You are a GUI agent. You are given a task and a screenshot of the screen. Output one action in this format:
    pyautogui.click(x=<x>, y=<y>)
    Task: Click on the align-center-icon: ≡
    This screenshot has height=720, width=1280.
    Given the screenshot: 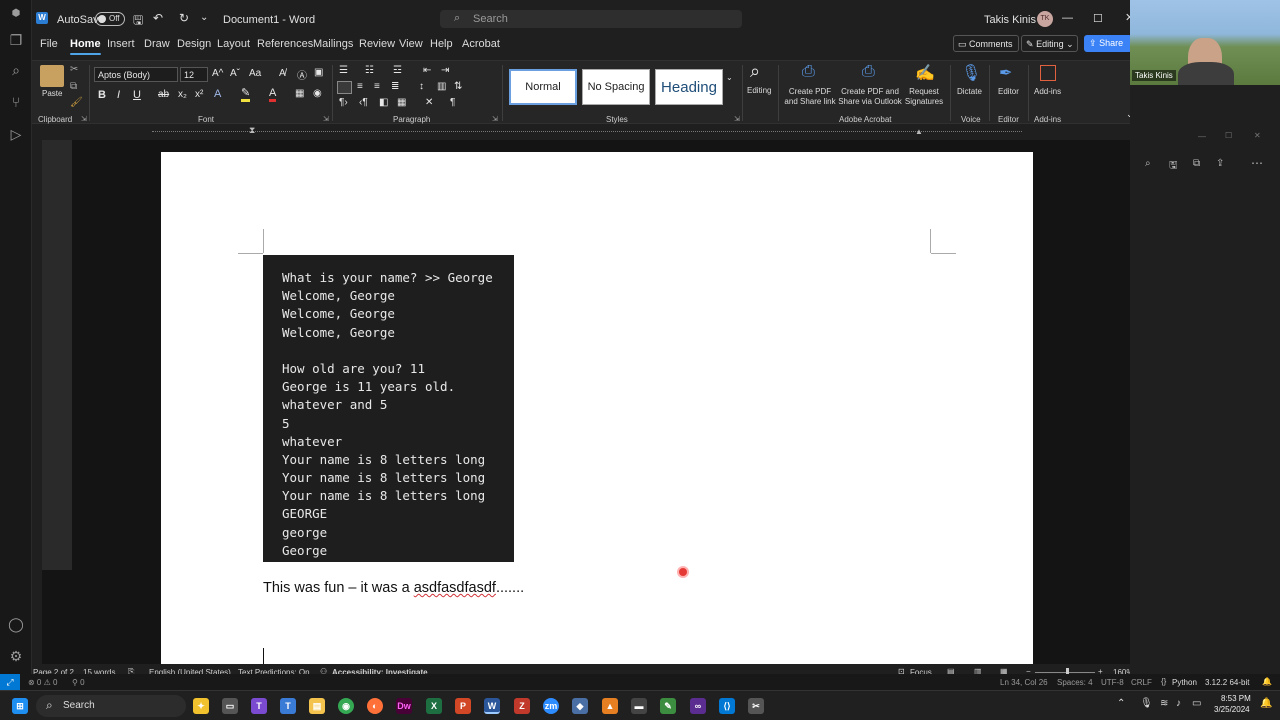 What is the action you would take?
    pyautogui.click(x=360, y=86)
    